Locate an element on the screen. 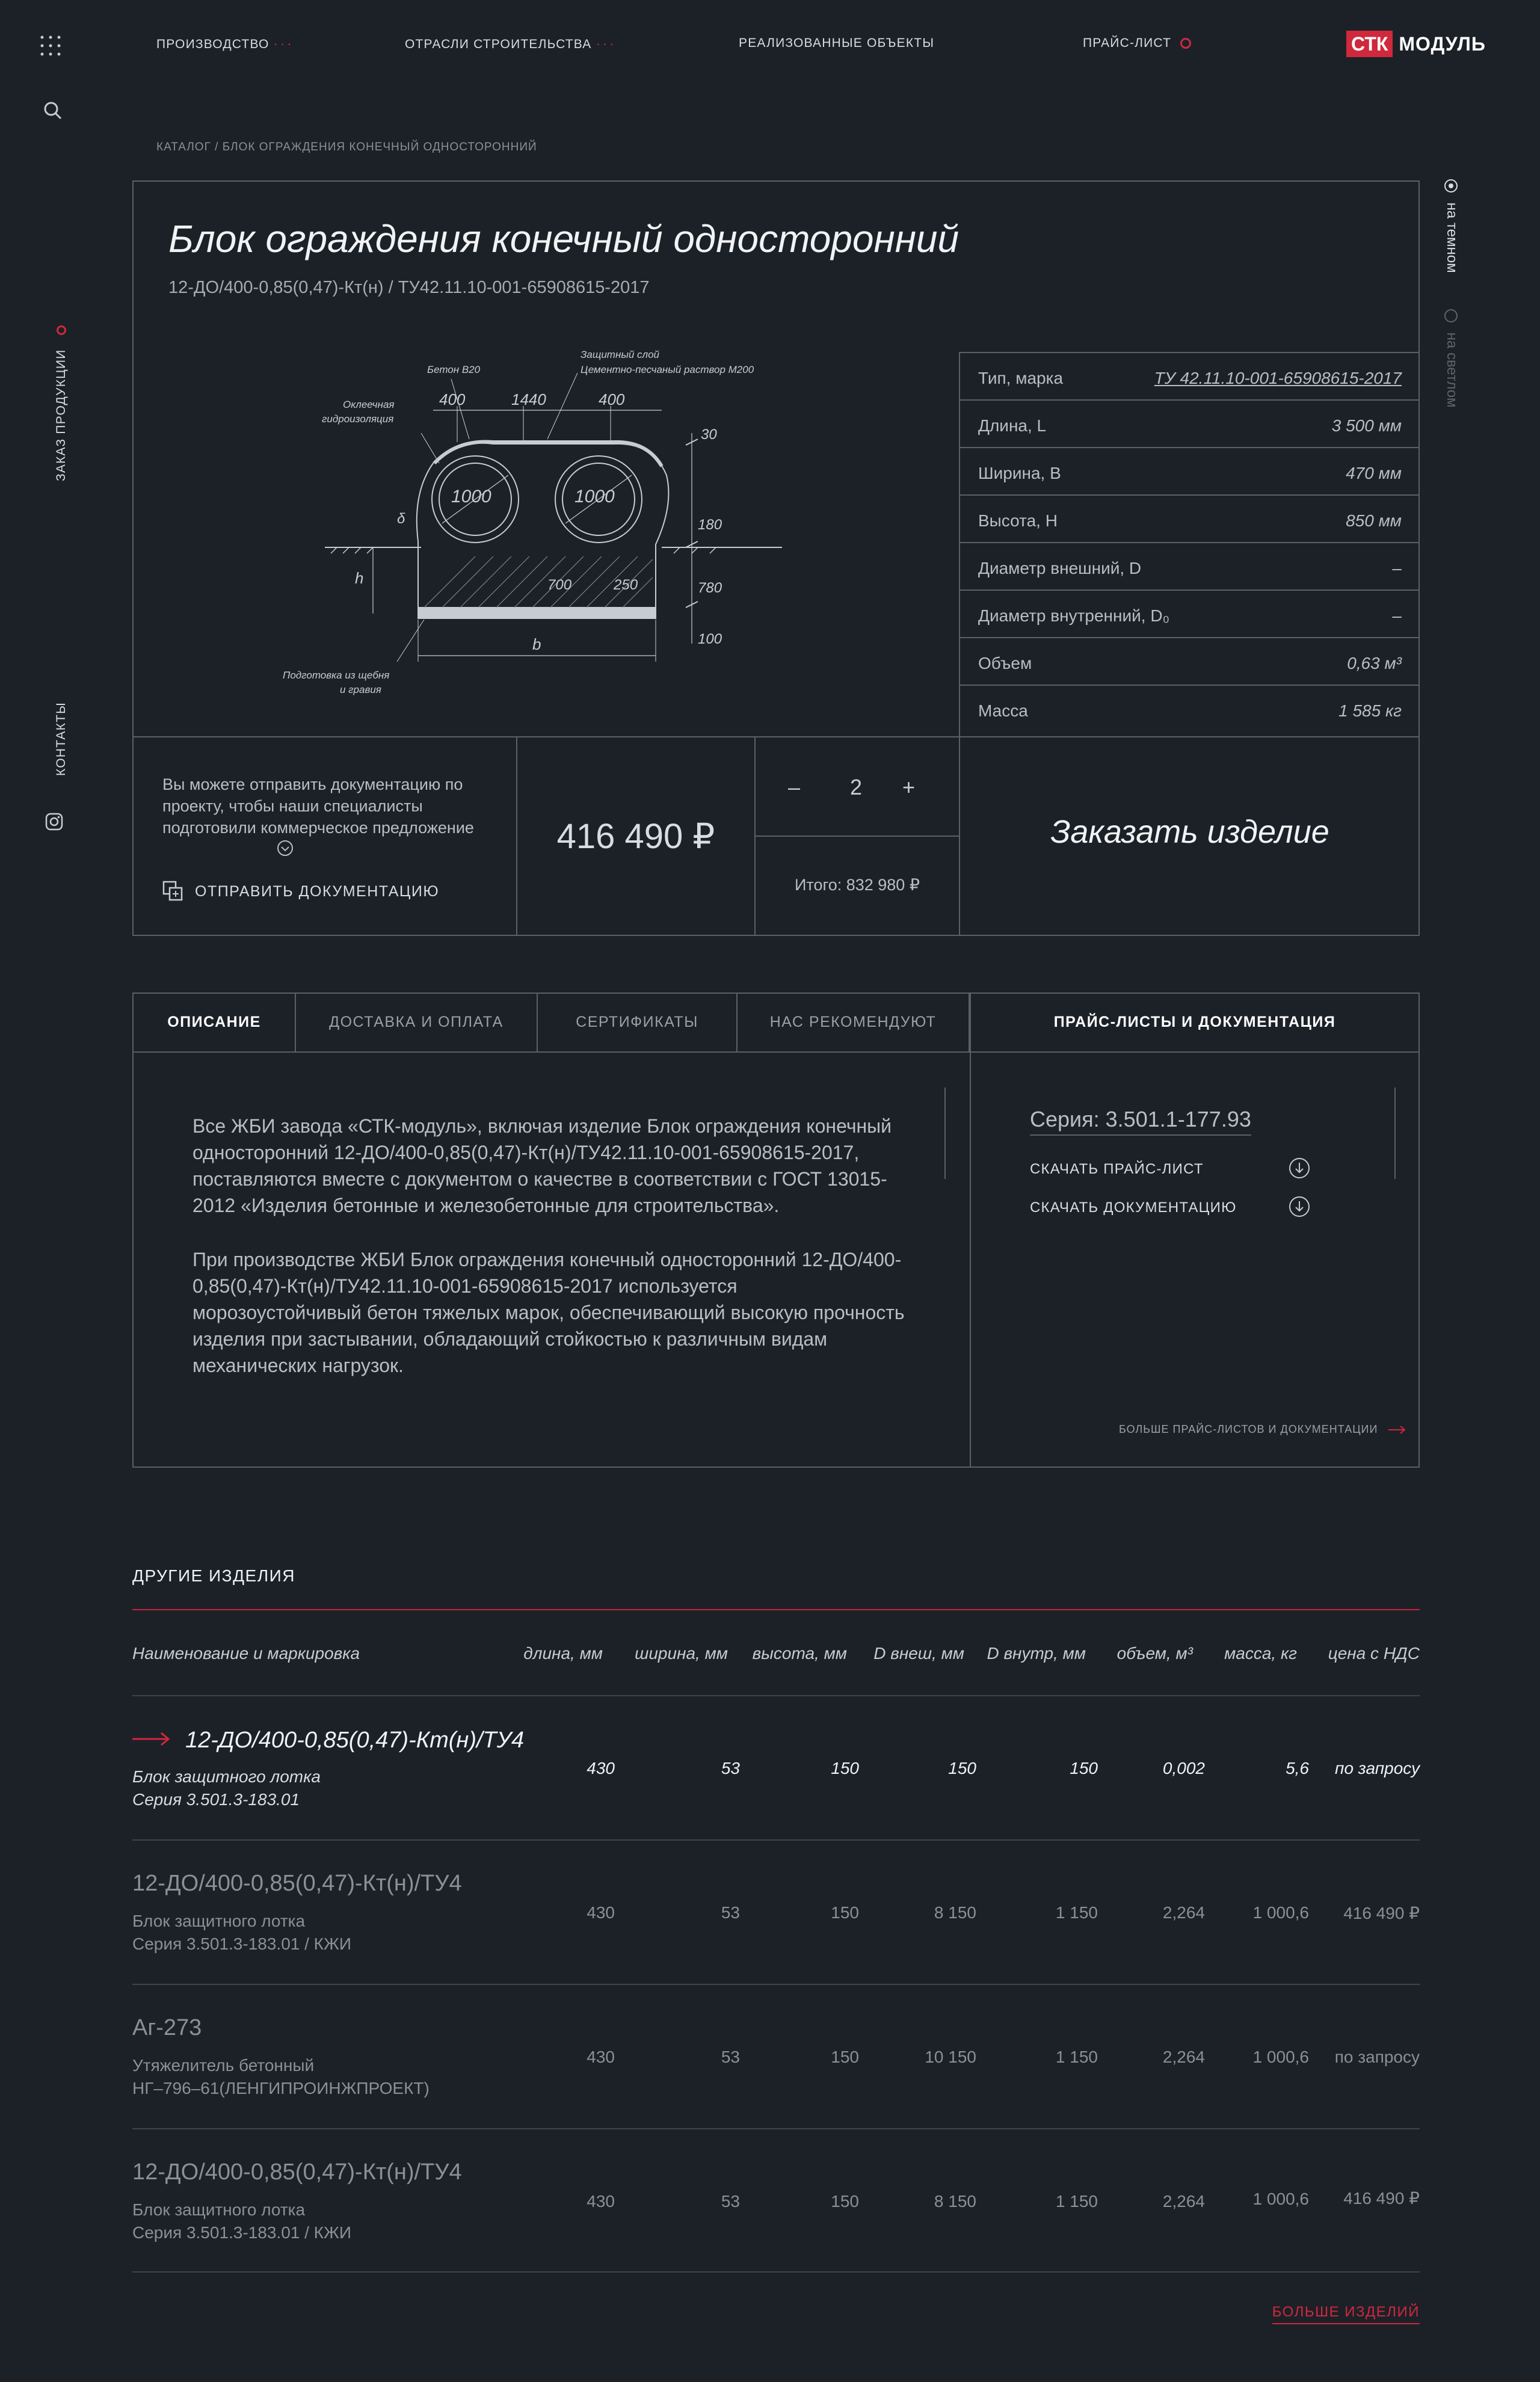  spec-row: Диаметр внешний, D – is located at coordinates (1190, 567).